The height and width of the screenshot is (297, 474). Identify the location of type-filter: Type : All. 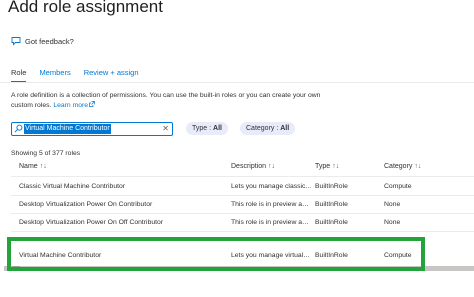
(207, 128).